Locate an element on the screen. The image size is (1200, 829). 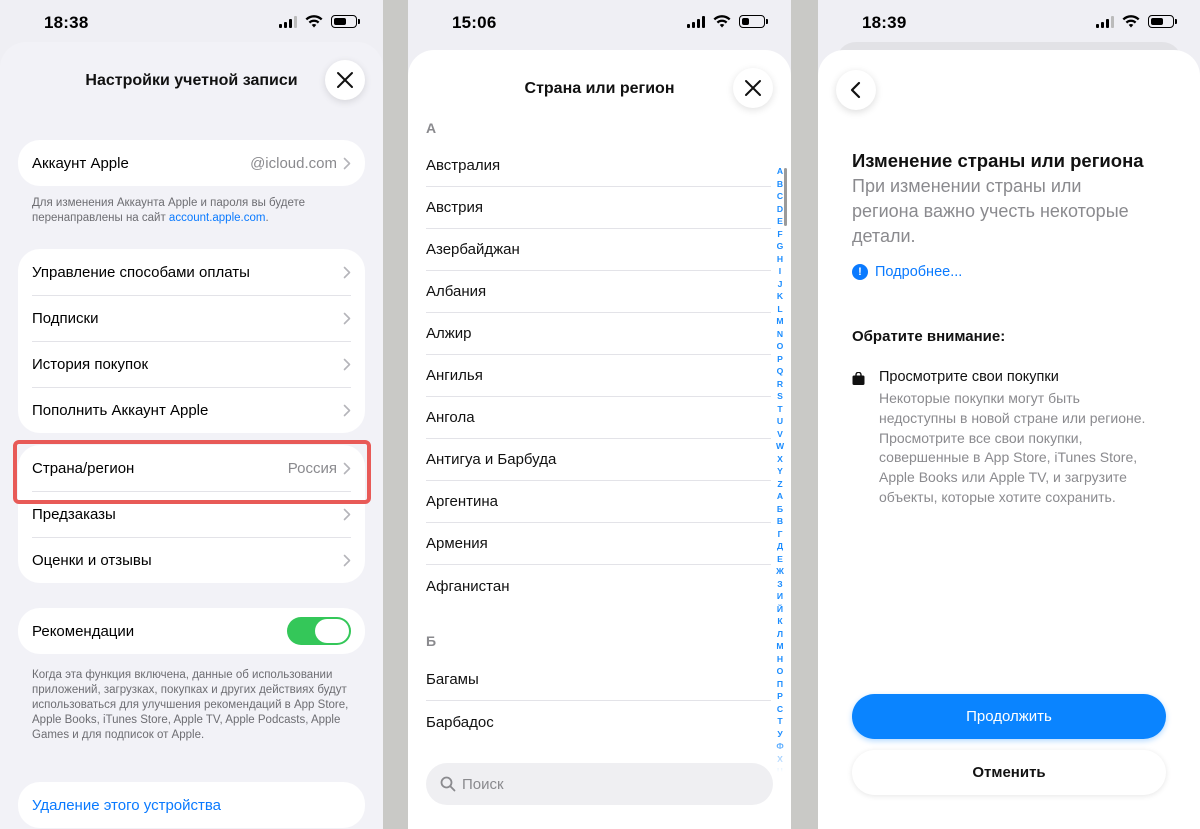
index-letter-latin: N is located at coordinates (780, 334).